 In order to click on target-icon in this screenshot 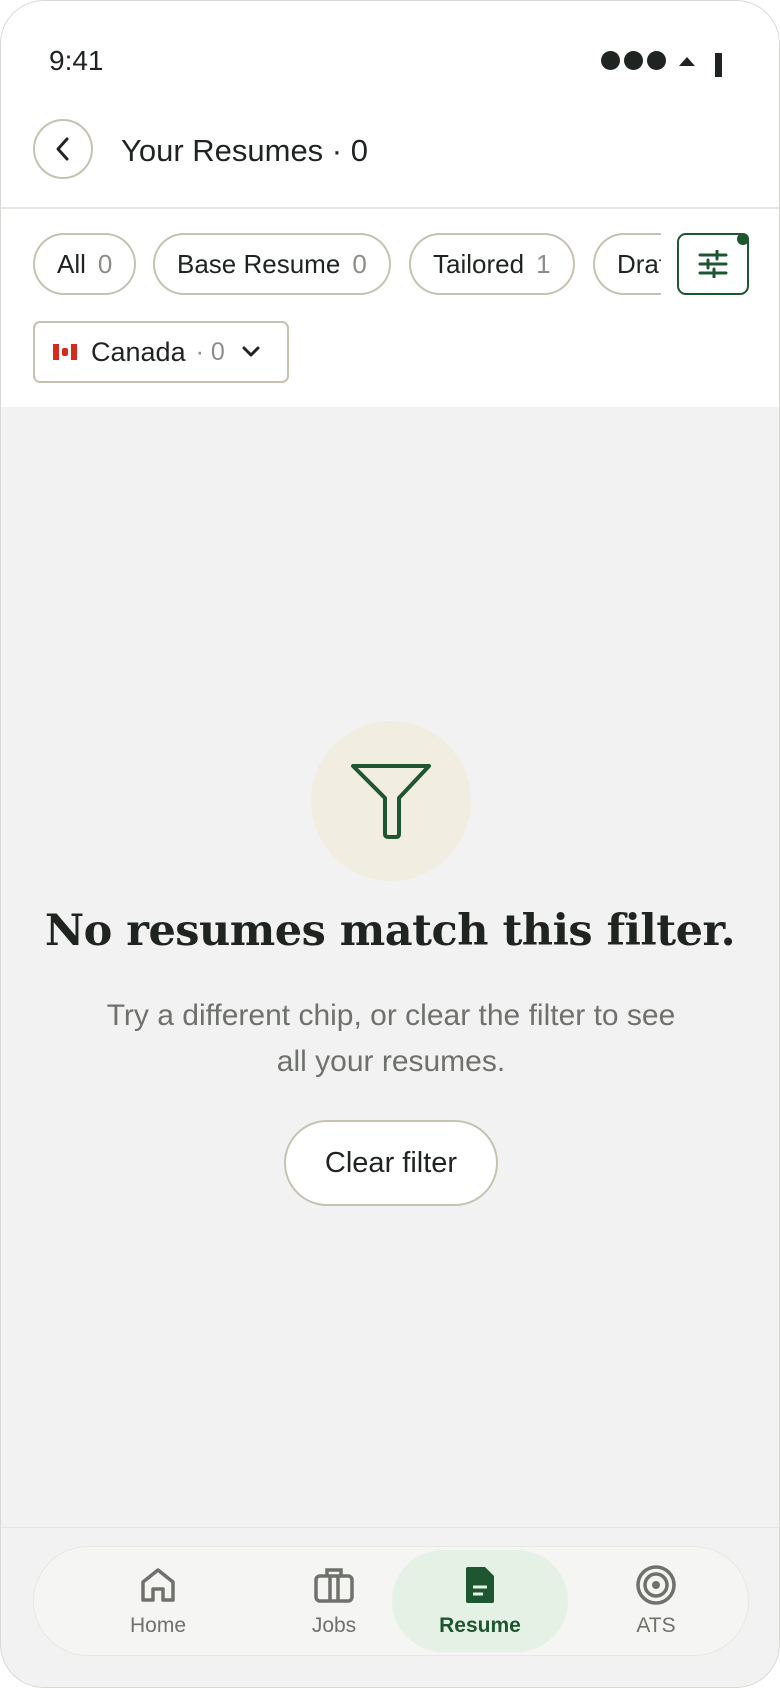, I will do `click(656, 1585)`.